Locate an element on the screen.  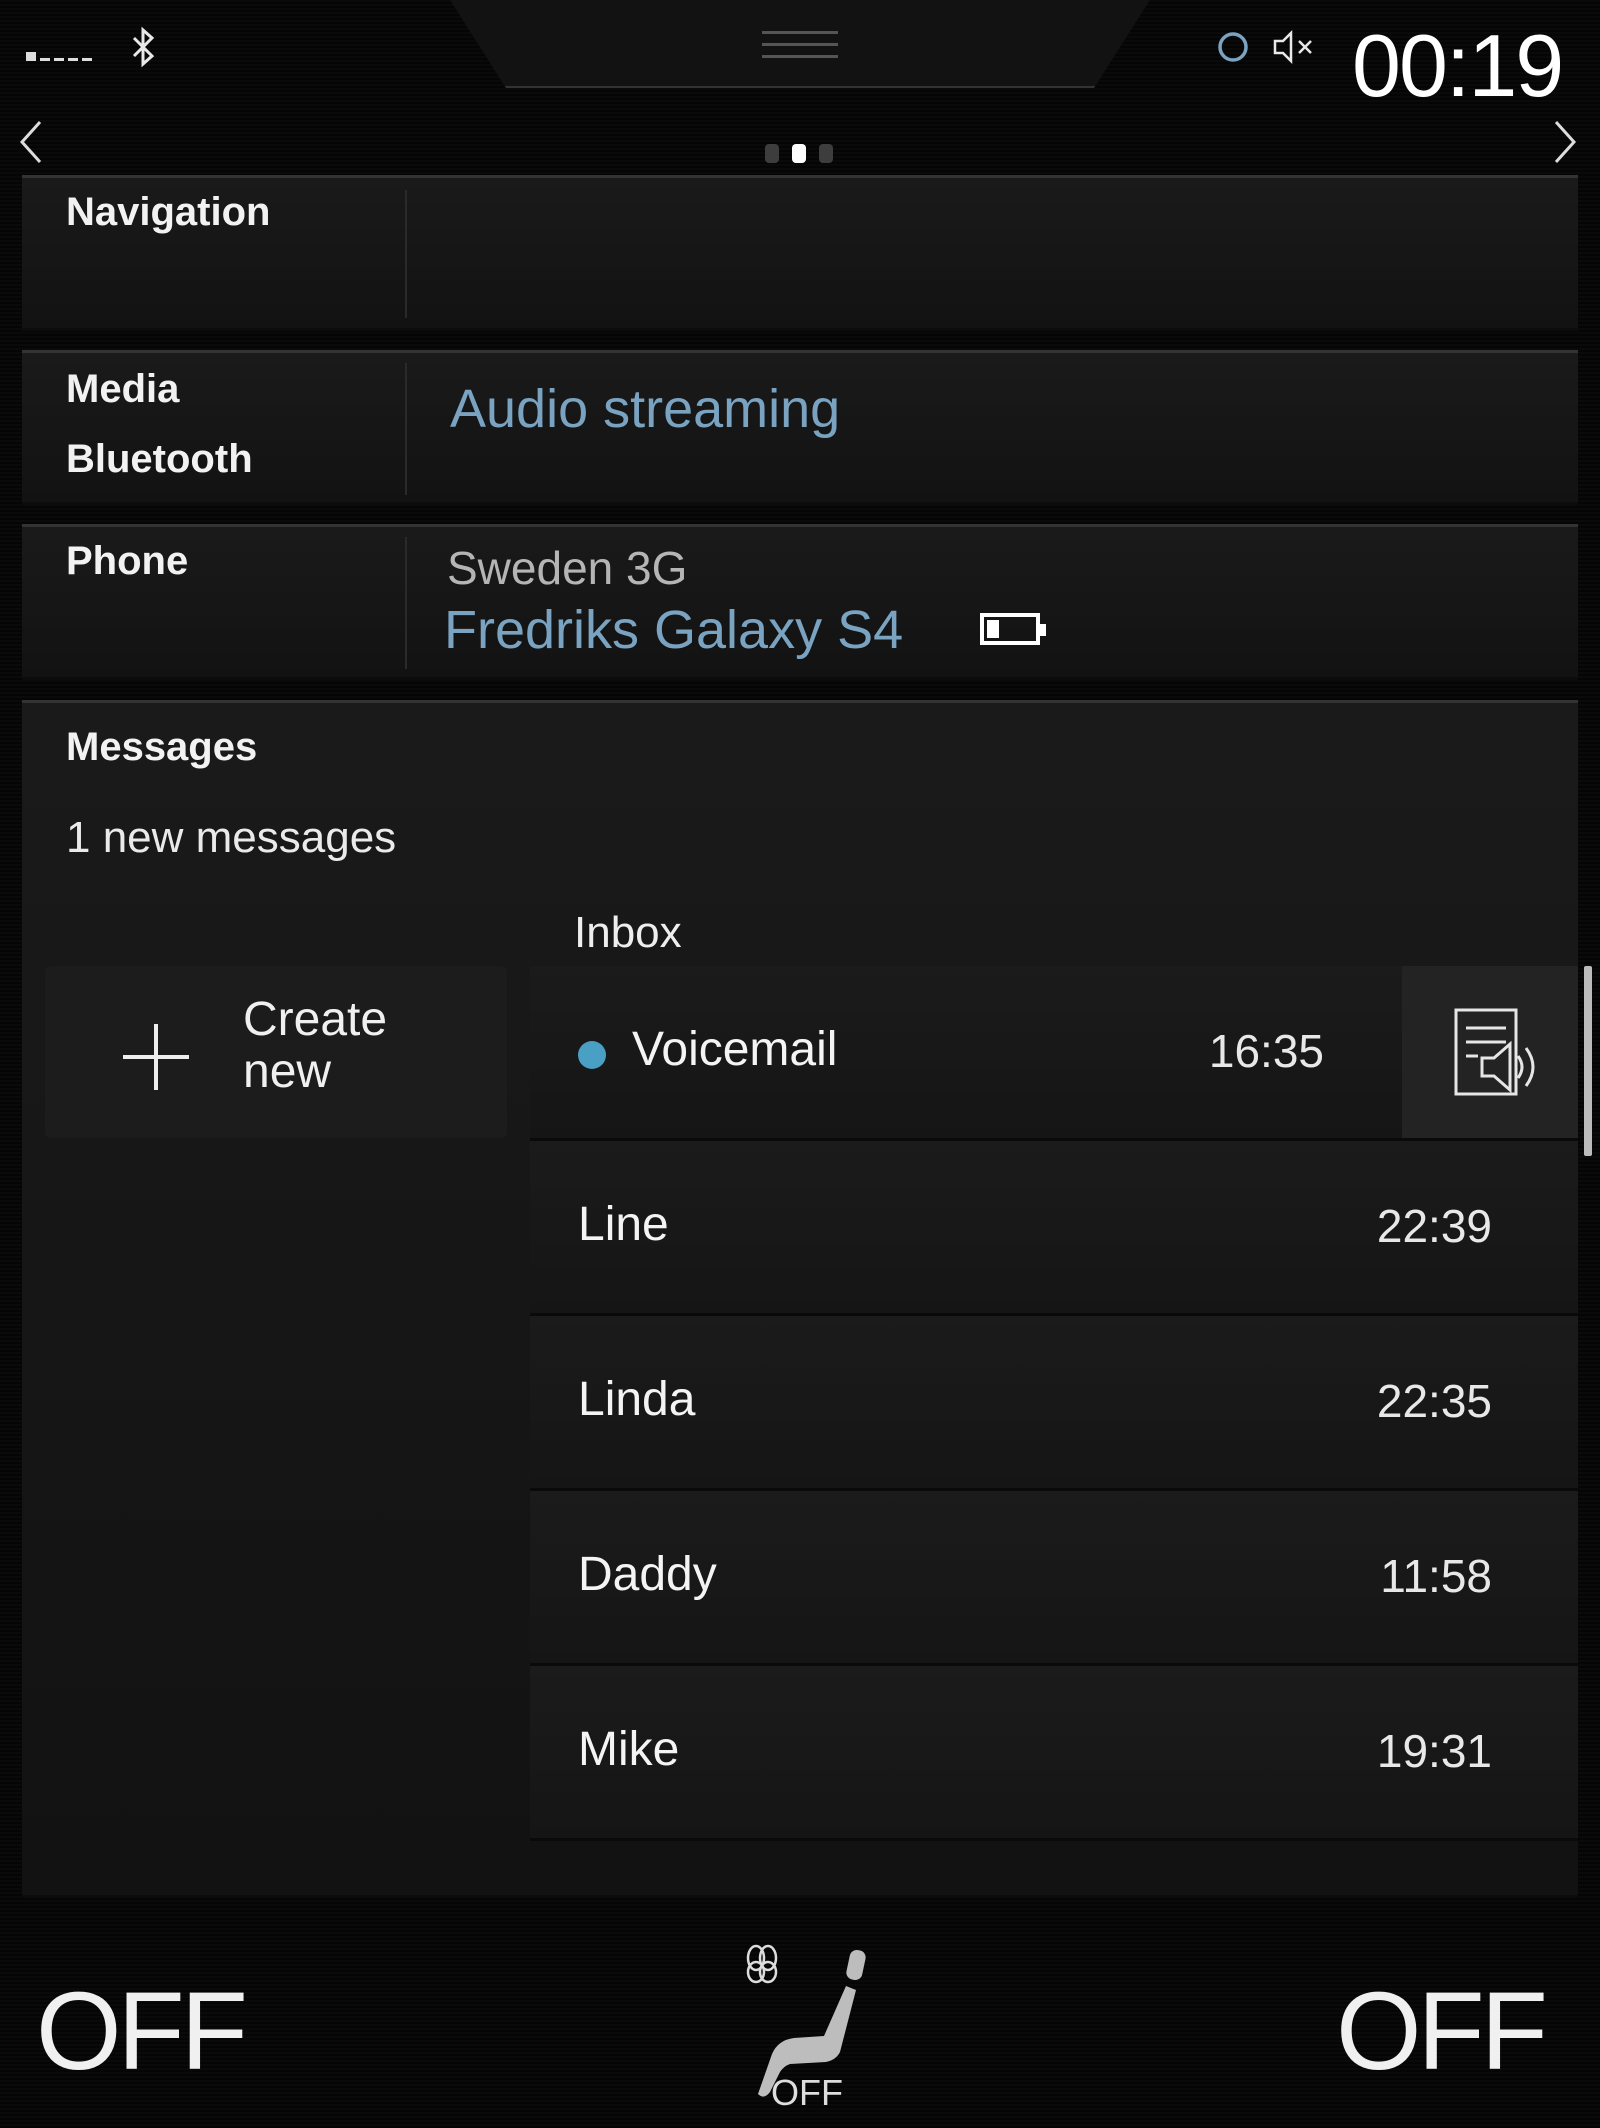
battery-icon is located at coordinates (1013, 629).